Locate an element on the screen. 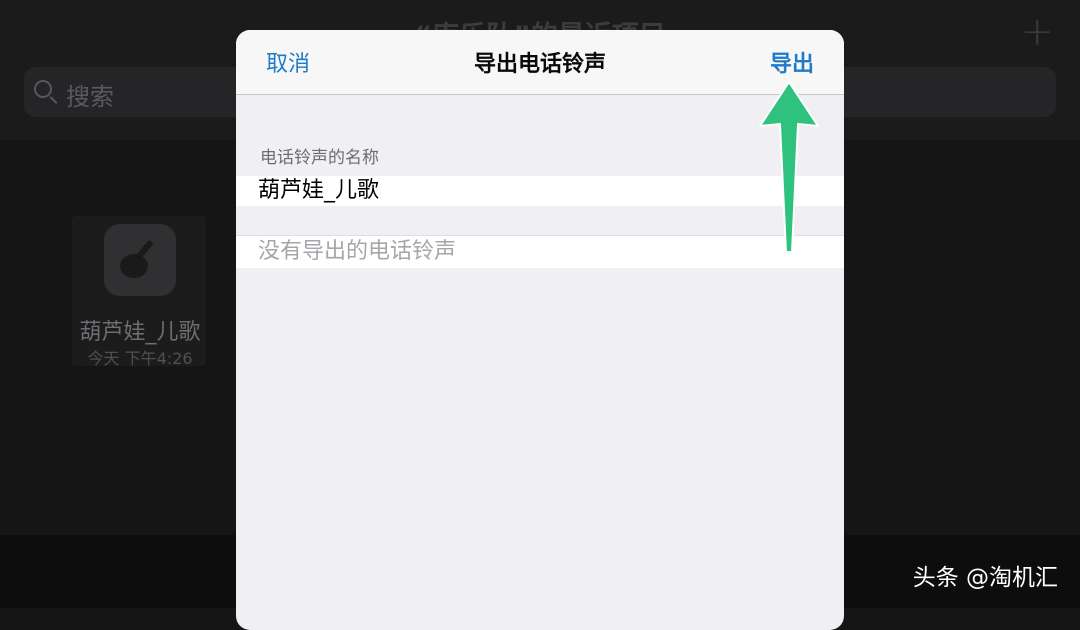  dialog-navbar: 取消 导出电话铃声 导出 is located at coordinates (540, 62).